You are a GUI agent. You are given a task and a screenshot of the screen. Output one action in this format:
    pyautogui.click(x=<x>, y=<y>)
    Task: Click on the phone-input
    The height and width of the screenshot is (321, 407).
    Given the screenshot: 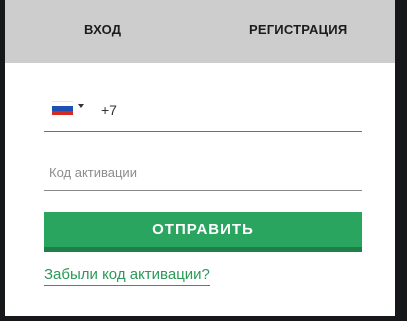 What is the action you would take?
    pyautogui.click(x=226, y=110)
    